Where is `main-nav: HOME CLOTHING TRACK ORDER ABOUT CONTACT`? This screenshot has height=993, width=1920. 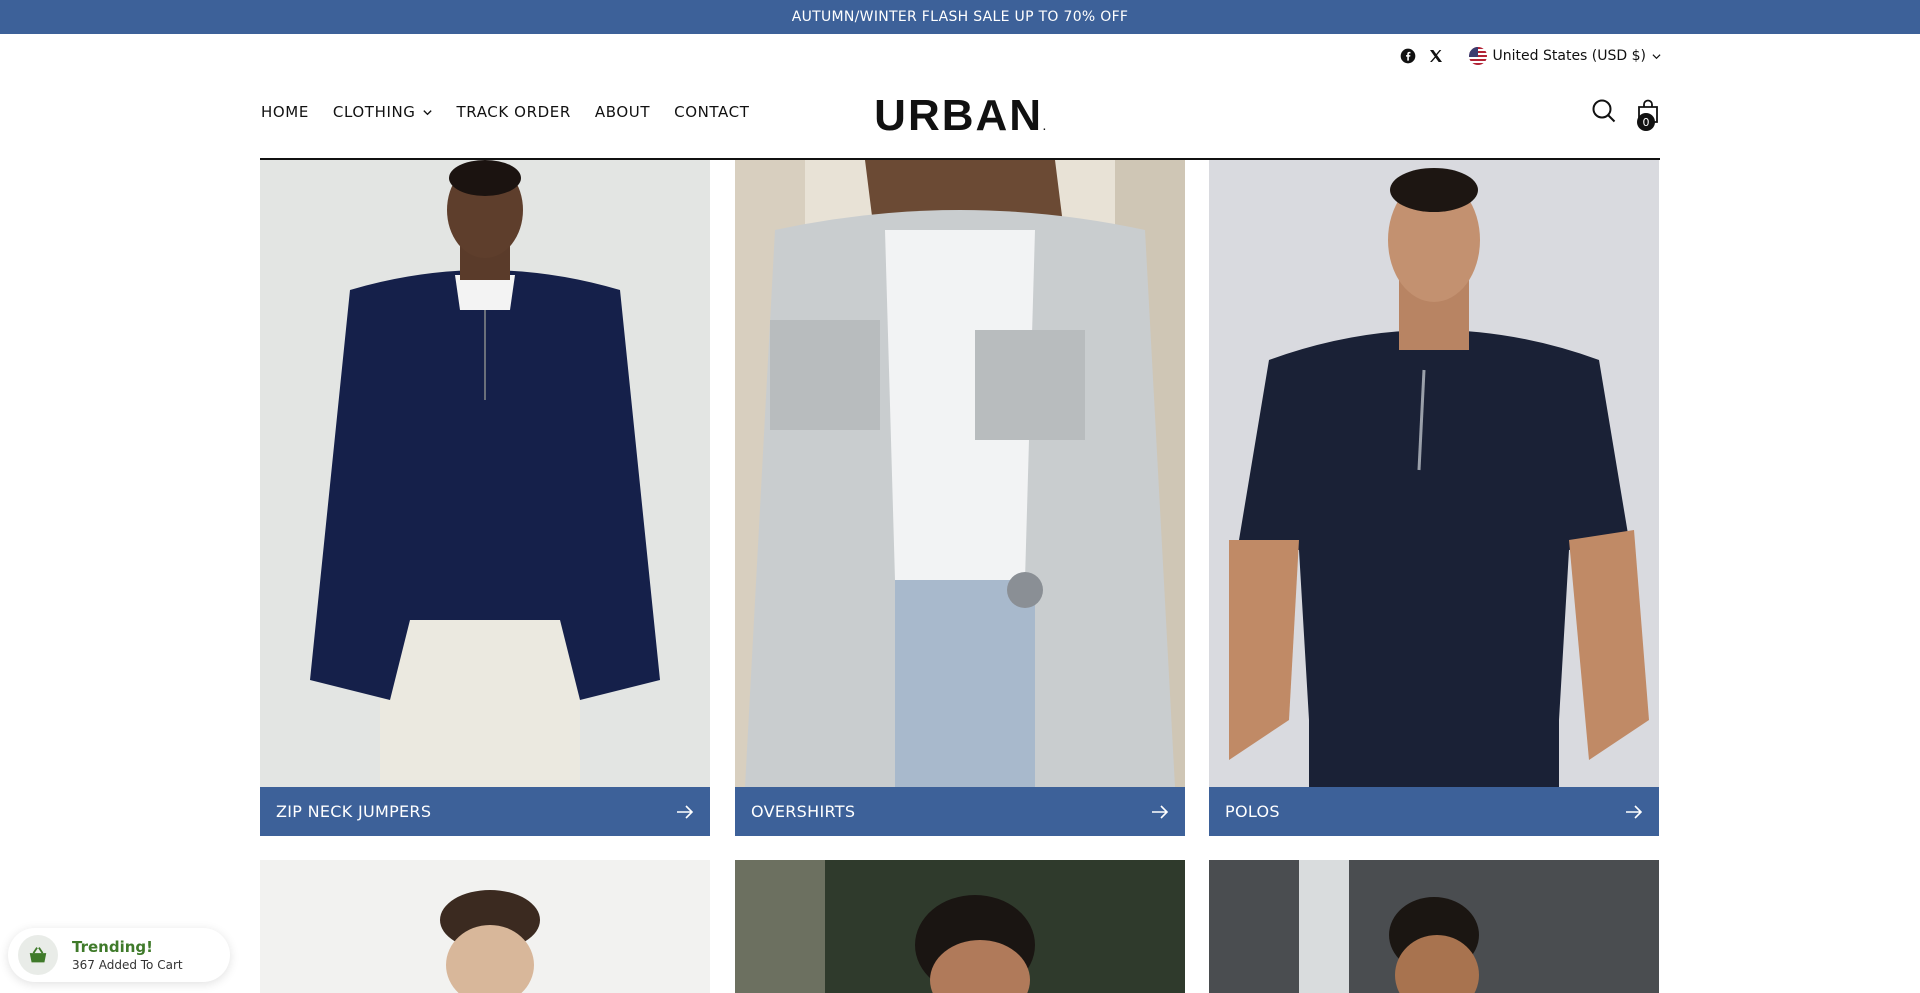
main-nav: HOME CLOTHING TRACK ORDER ABOUT CONTACT is located at coordinates (517, 112).